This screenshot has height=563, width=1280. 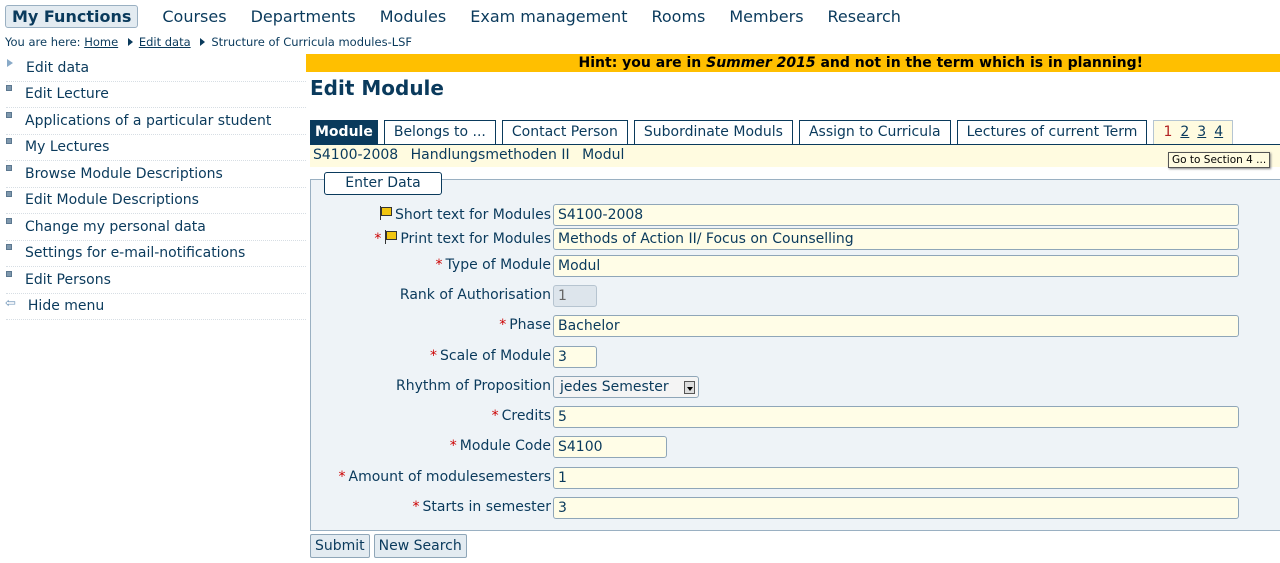 What do you see at coordinates (713, 132) in the screenshot?
I see `tab-subordinate-moduls: Subordinate Moduls` at bounding box center [713, 132].